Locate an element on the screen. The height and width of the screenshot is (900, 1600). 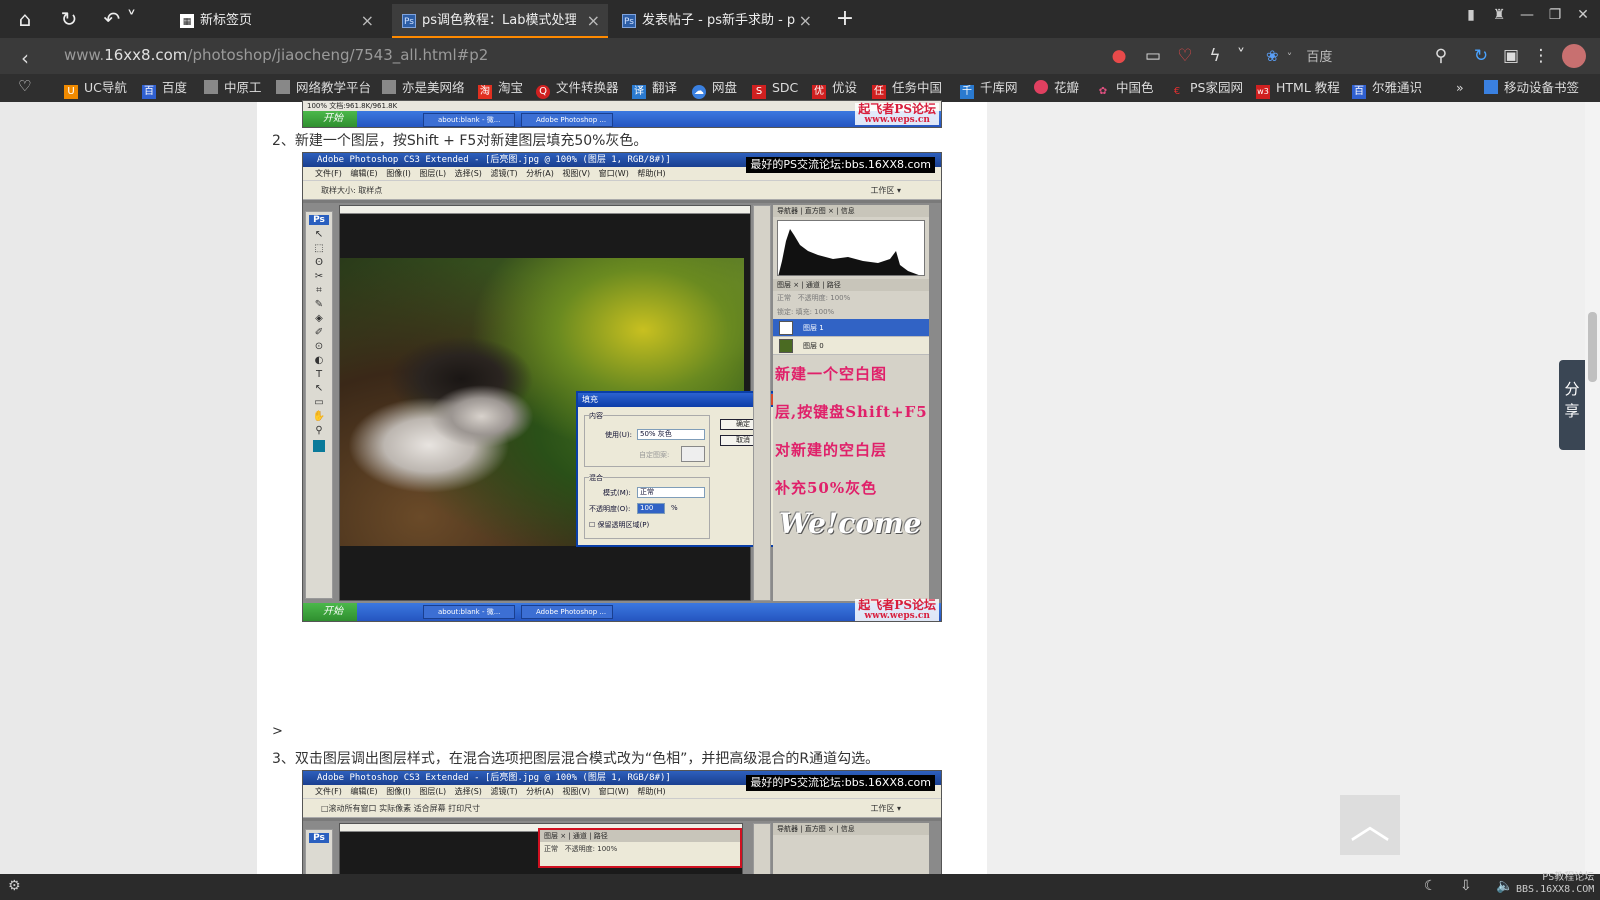
avatar is located at coordinates (1574, 56).